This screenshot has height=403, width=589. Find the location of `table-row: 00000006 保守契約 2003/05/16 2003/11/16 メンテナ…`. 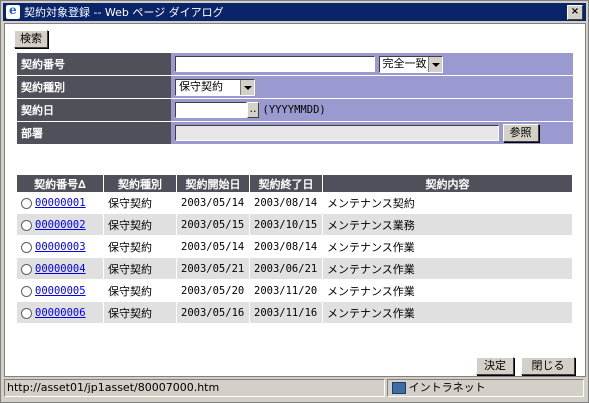

table-row: 00000006 保守契約 2003/05/16 2003/11/16 メンテナ… is located at coordinates (295, 312).